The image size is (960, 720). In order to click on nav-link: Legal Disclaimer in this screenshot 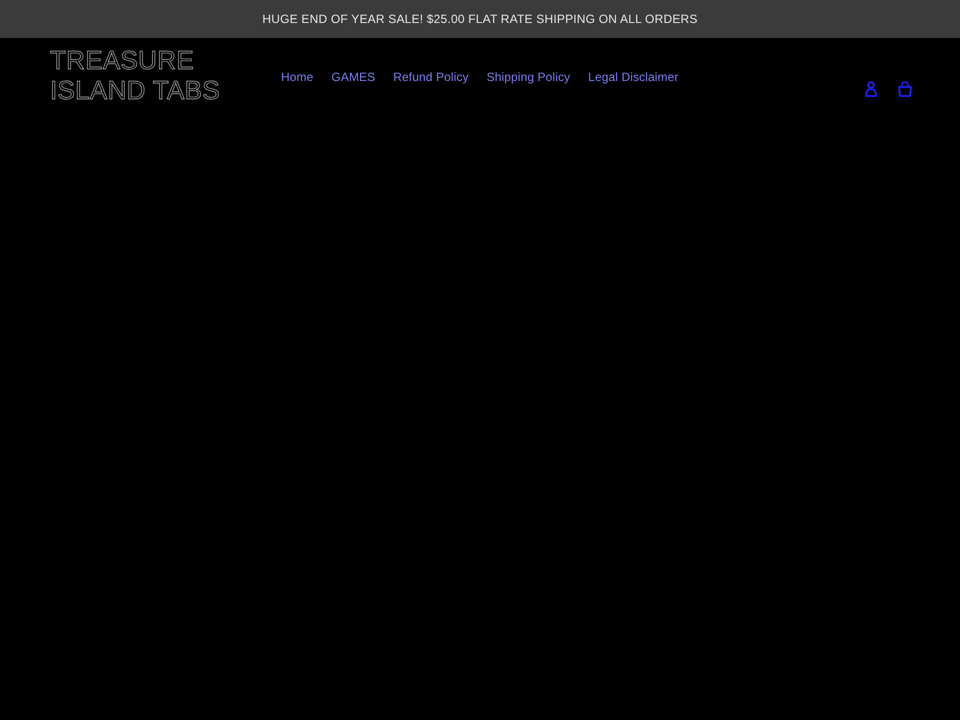, I will do `click(633, 77)`.